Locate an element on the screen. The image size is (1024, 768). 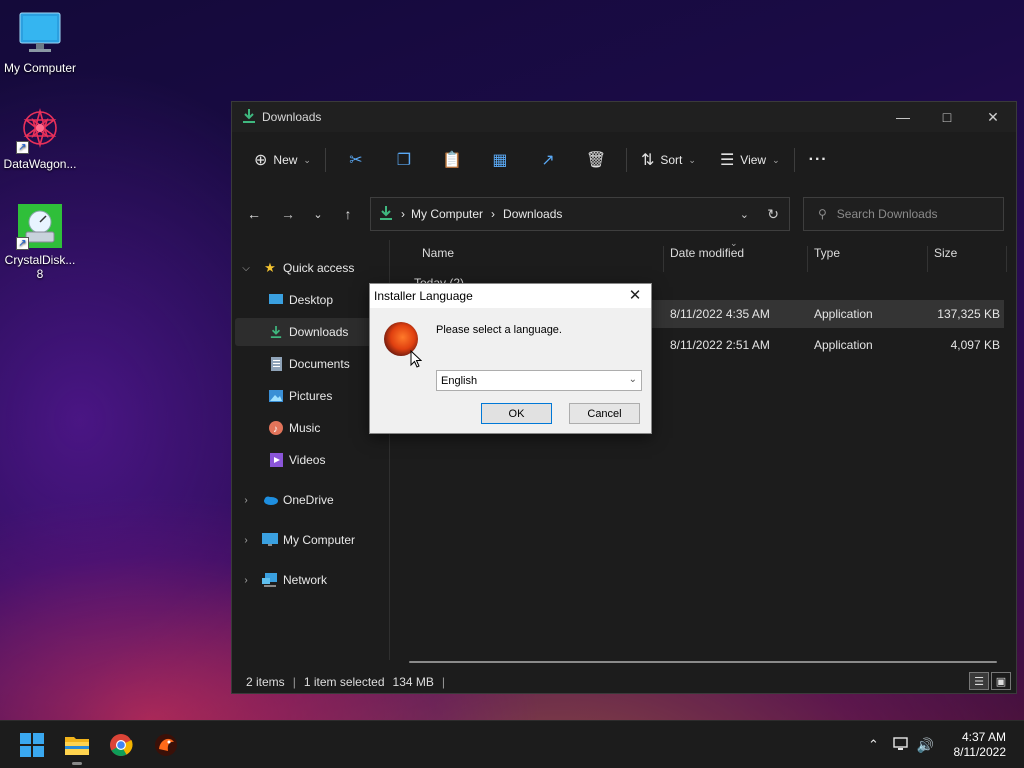
mouse-cursor-icon is located at coordinates (416, 360).